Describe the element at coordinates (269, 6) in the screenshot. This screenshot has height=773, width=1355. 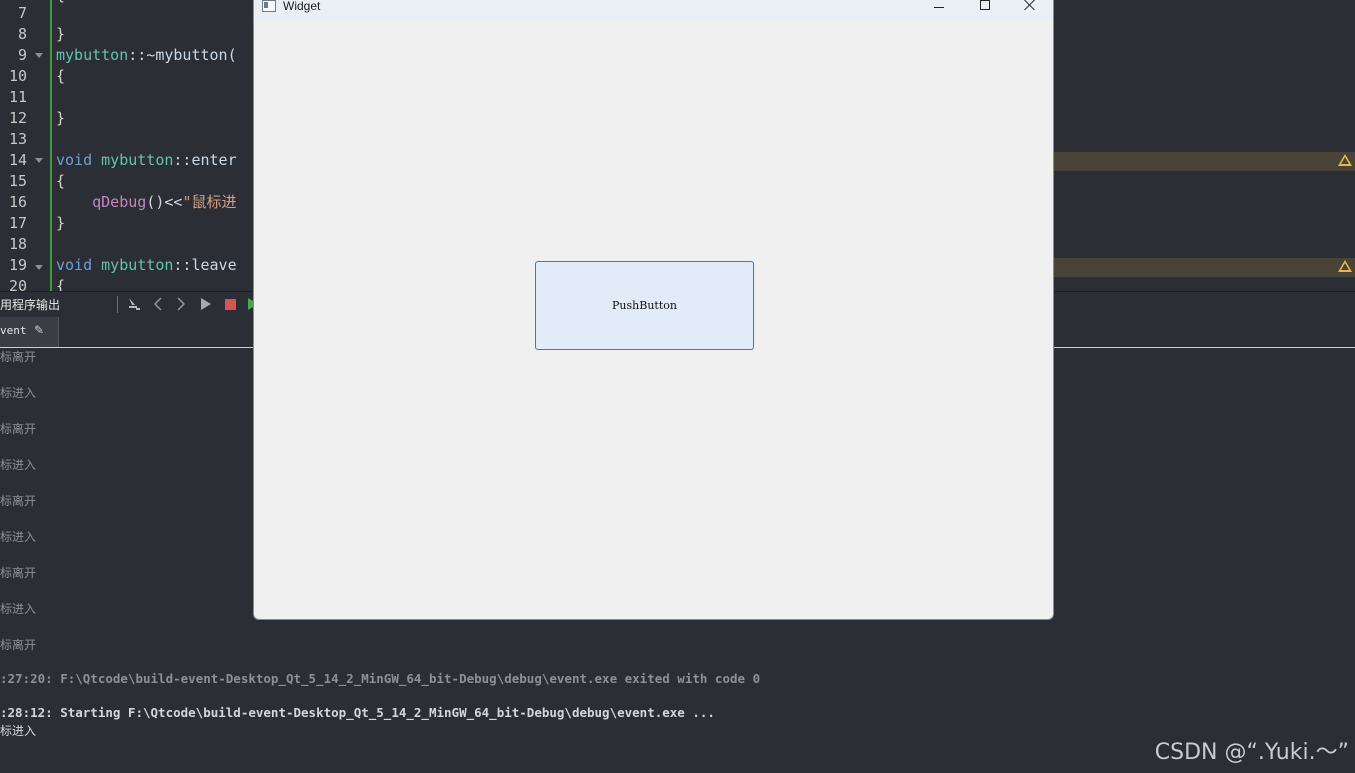
I see `app-window-icon` at that location.